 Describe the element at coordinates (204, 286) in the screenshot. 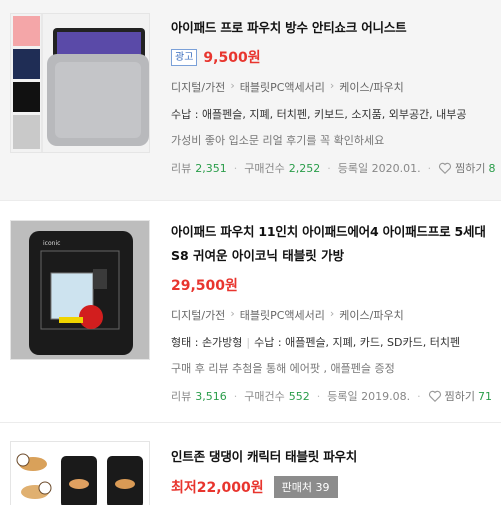

I see `product-price: 29,500원` at that location.